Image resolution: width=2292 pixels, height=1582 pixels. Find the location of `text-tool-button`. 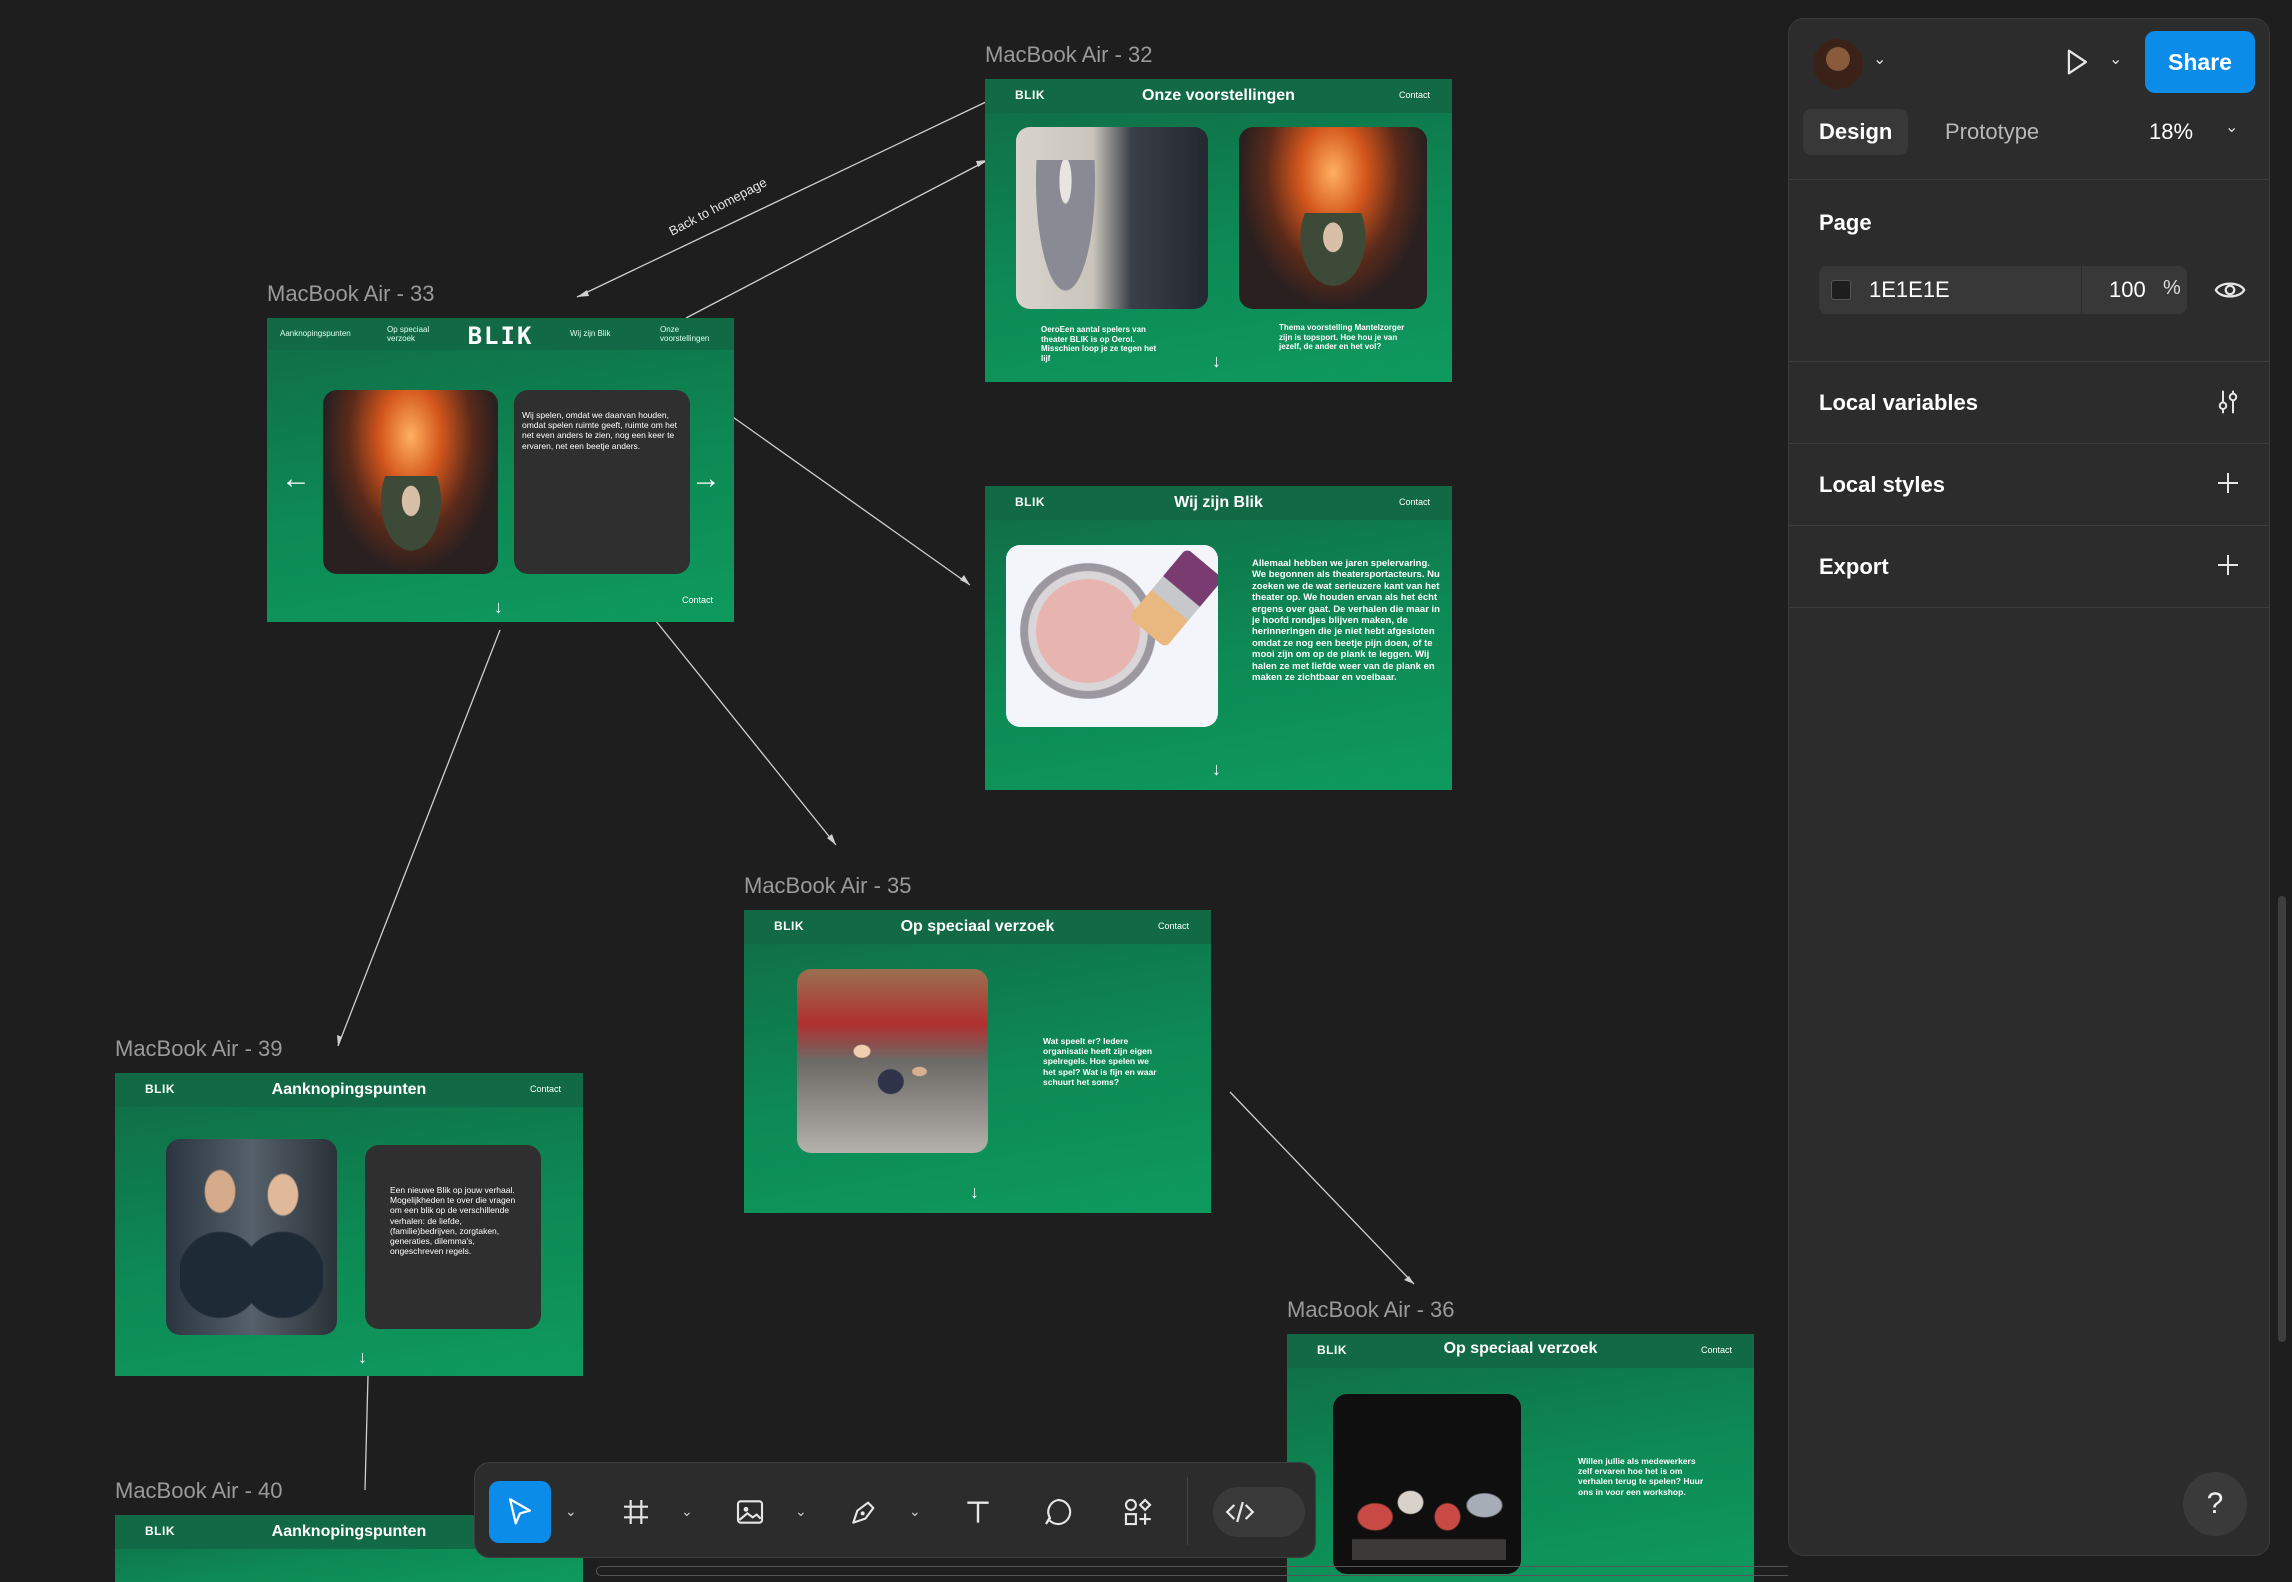

text-tool-button is located at coordinates (978, 1512).